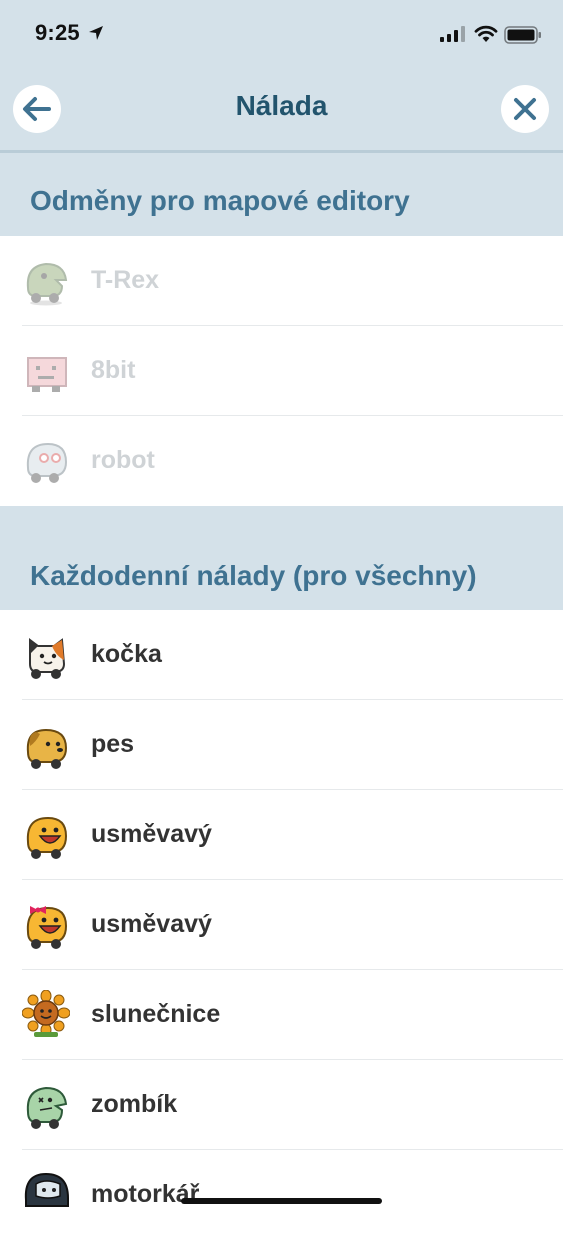 Image resolution: width=563 pixels, height=1240 pixels. What do you see at coordinates (281, 925) in the screenshot?
I see `mood-item-smiley-bow: usměvavý` at bounding box center [281, 925].